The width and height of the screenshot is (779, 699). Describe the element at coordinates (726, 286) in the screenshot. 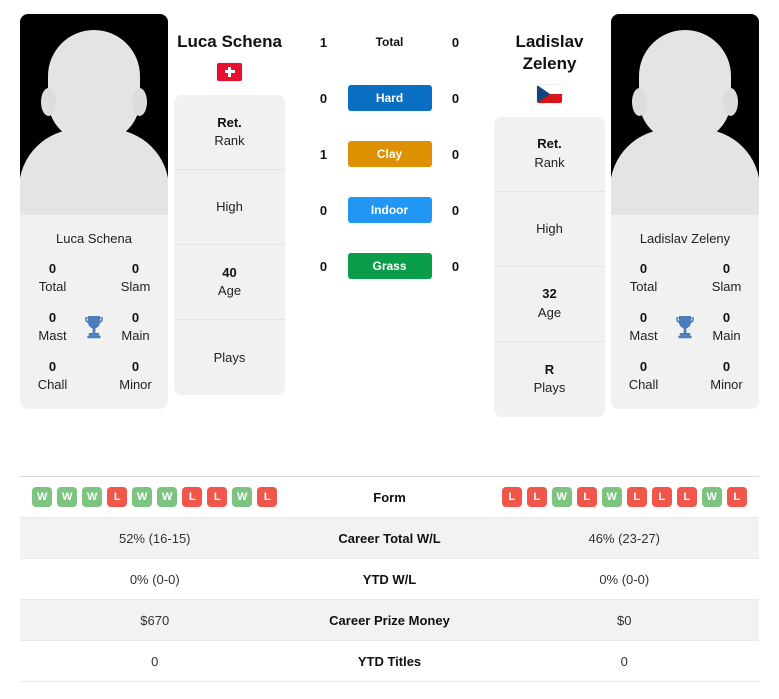

I see `right-titles-slam-label: Slam` at that location.